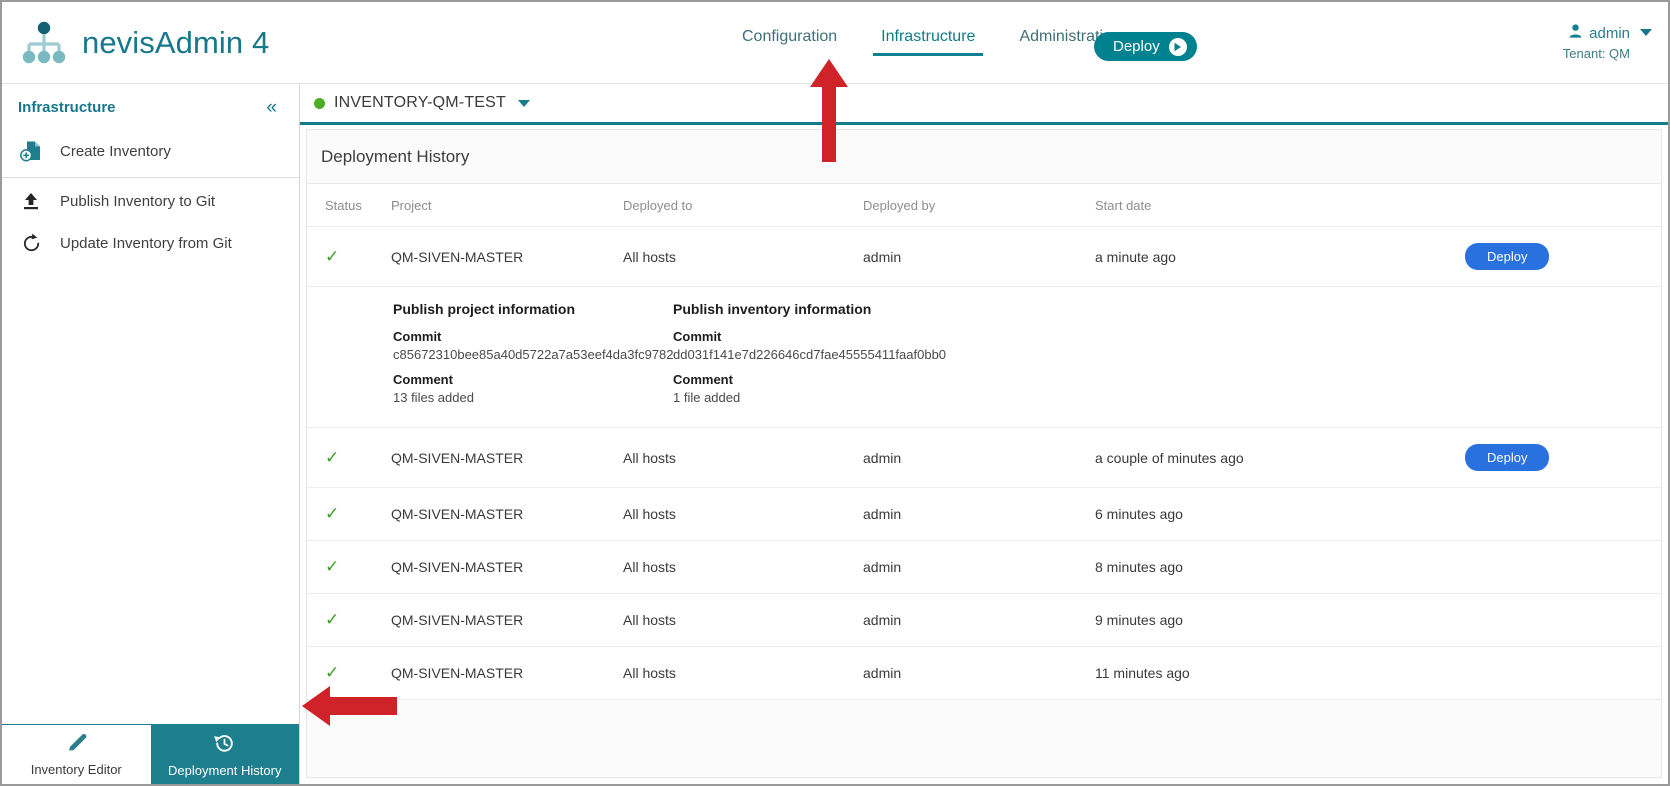 The image size is (1670, 786). I want to click on sidebar-item-create-inventory: Create Inventory, so click(150, 151).